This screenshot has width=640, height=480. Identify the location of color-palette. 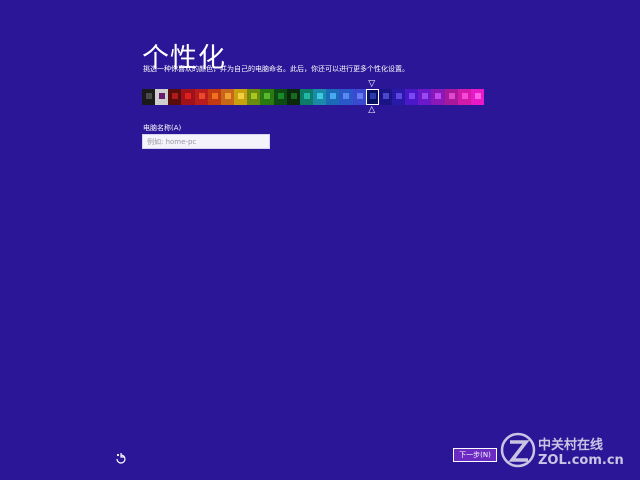
(313, 97).